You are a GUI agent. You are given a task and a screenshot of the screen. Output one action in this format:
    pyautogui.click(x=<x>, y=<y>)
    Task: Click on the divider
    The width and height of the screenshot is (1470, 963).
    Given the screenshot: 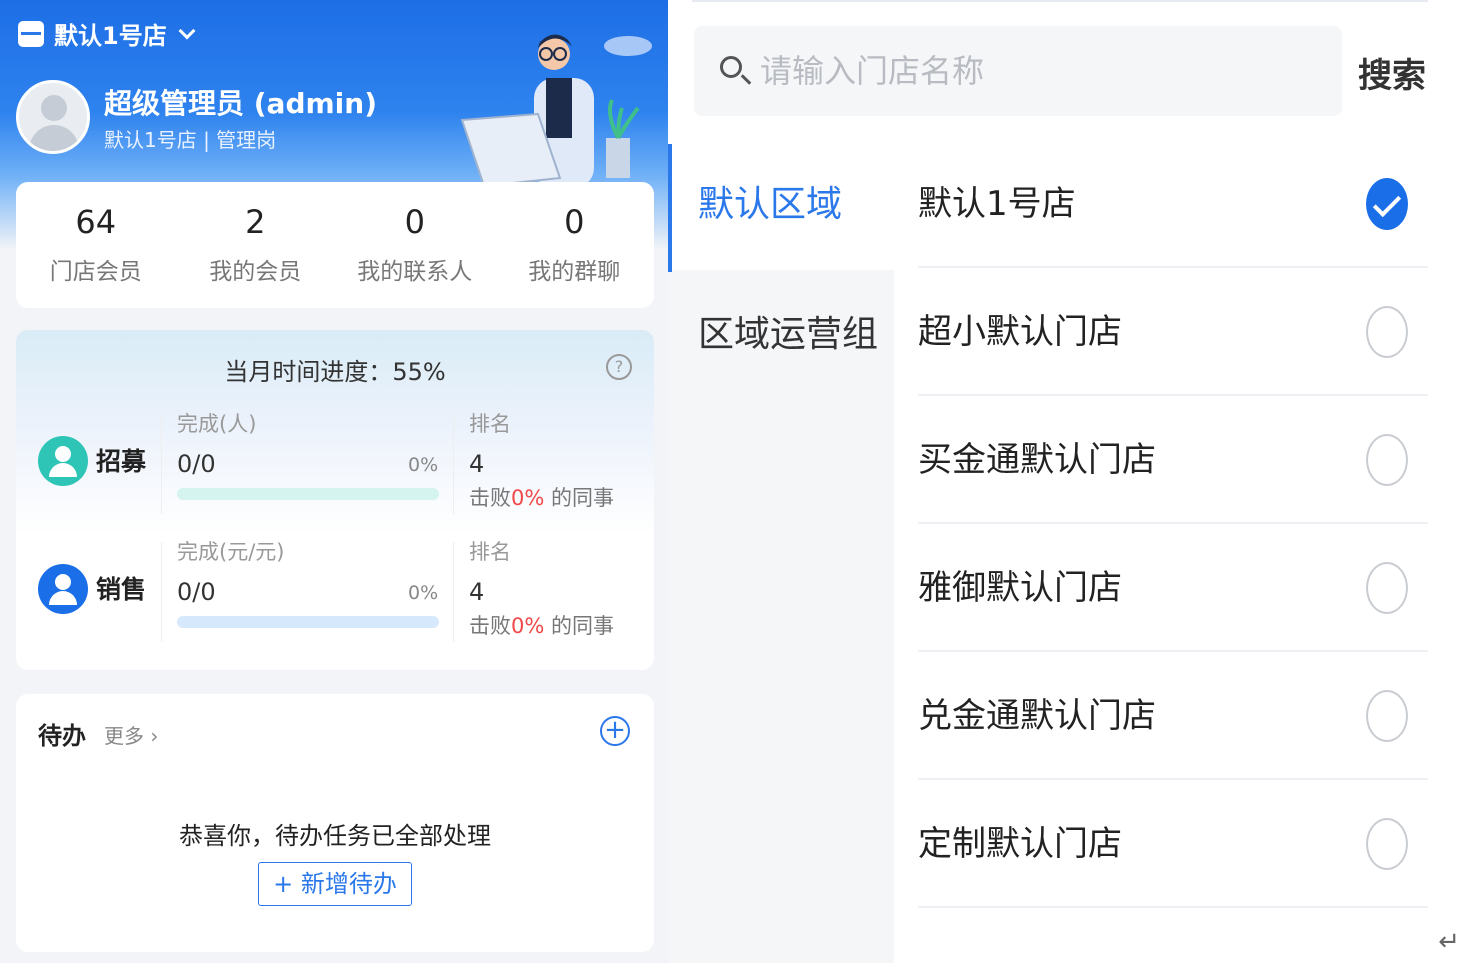 What is the action you would take?
    pyautogui.click(x=1060, y=1)
    